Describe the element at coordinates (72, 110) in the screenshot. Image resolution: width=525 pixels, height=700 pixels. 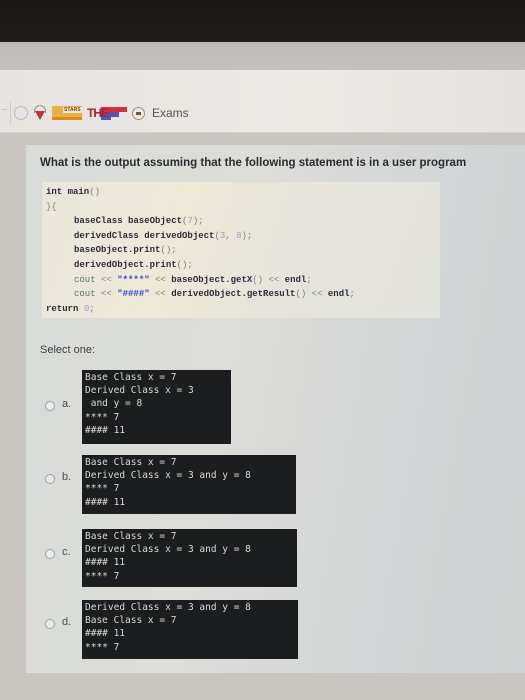
I see `stars-logo-text: STARS` at that location.